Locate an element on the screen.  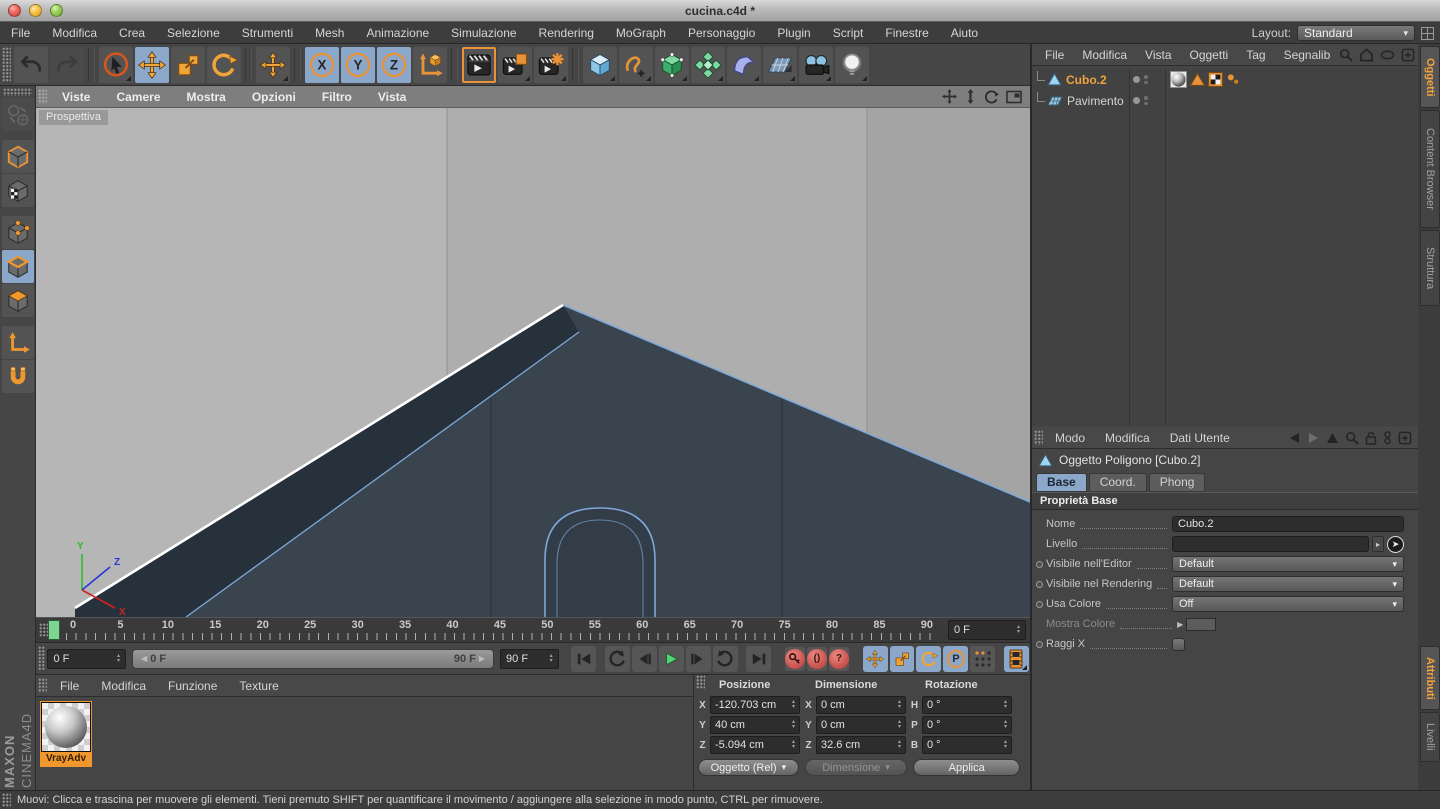
menu-item: Rendering is located at coordinates (566, 33).